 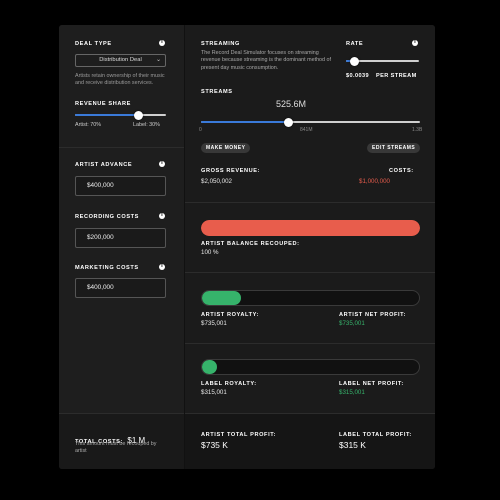 I want to click on marketing-costs-input: $400,000, so click(x=120, y=288).